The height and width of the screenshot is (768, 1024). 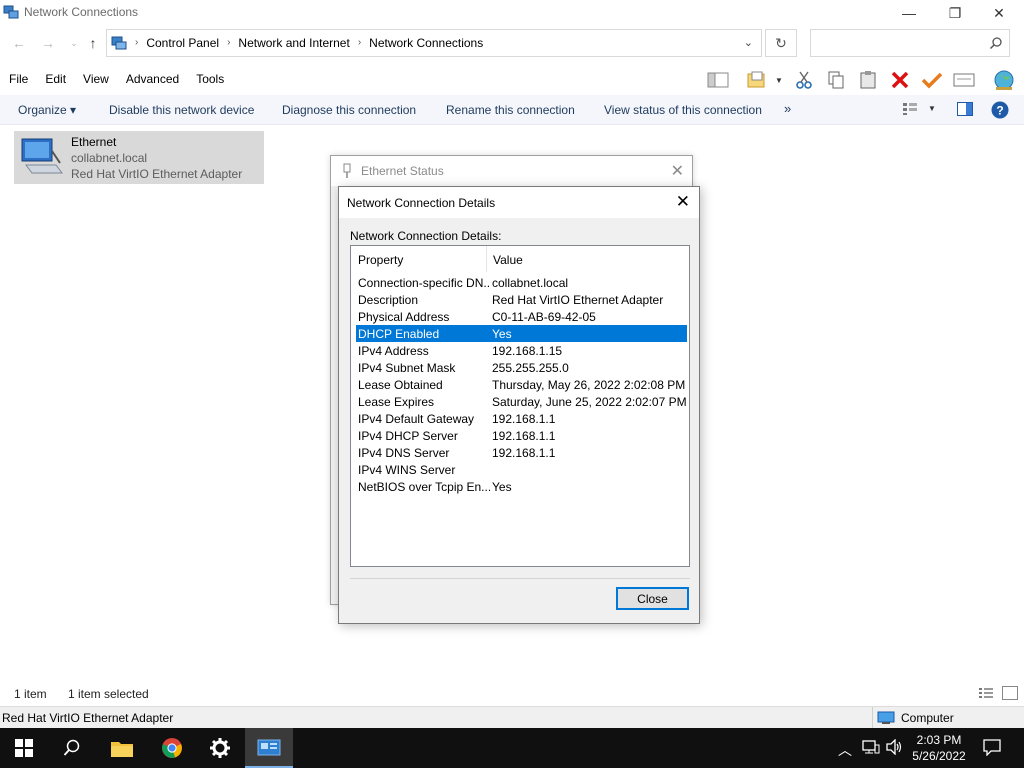 What do you see at coordinates (182, 43) in the screenshot?
I see `breadcrumb-control-panel: Control Panel` at bounding box center [182, 43].